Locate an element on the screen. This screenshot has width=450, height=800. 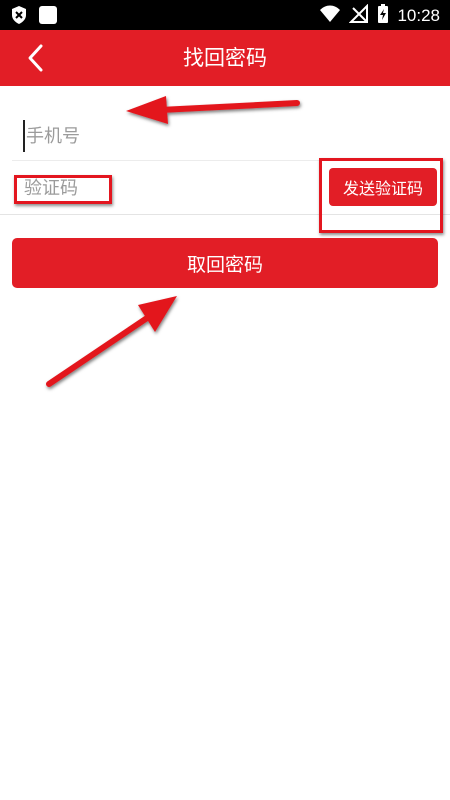
phone-input is located at coordinates (216, 136).